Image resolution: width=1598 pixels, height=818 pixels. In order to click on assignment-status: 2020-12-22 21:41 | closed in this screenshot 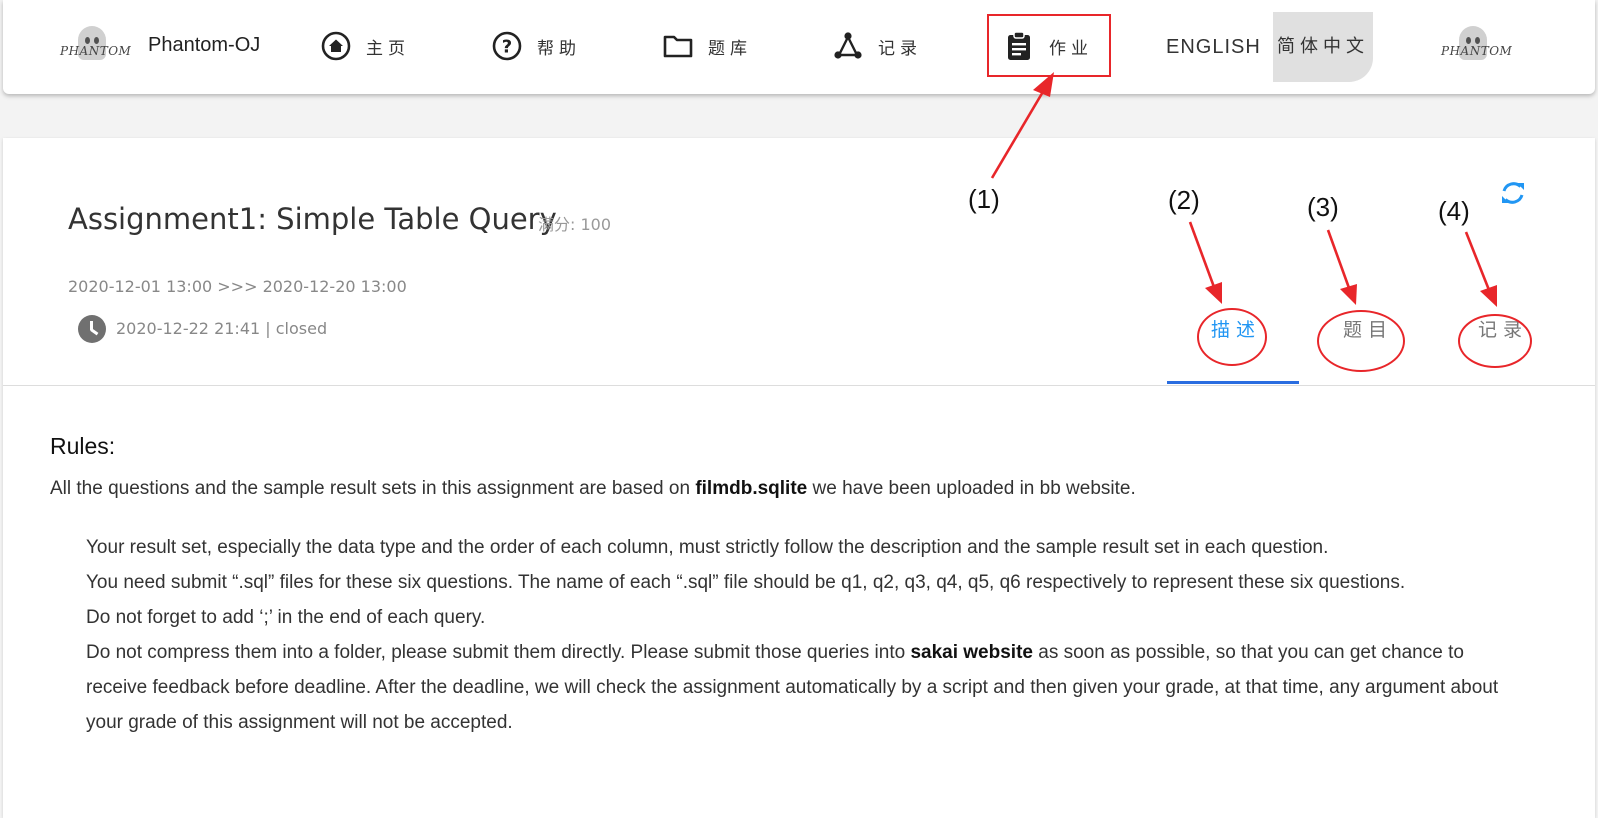, I will do `click(222, 328)`.